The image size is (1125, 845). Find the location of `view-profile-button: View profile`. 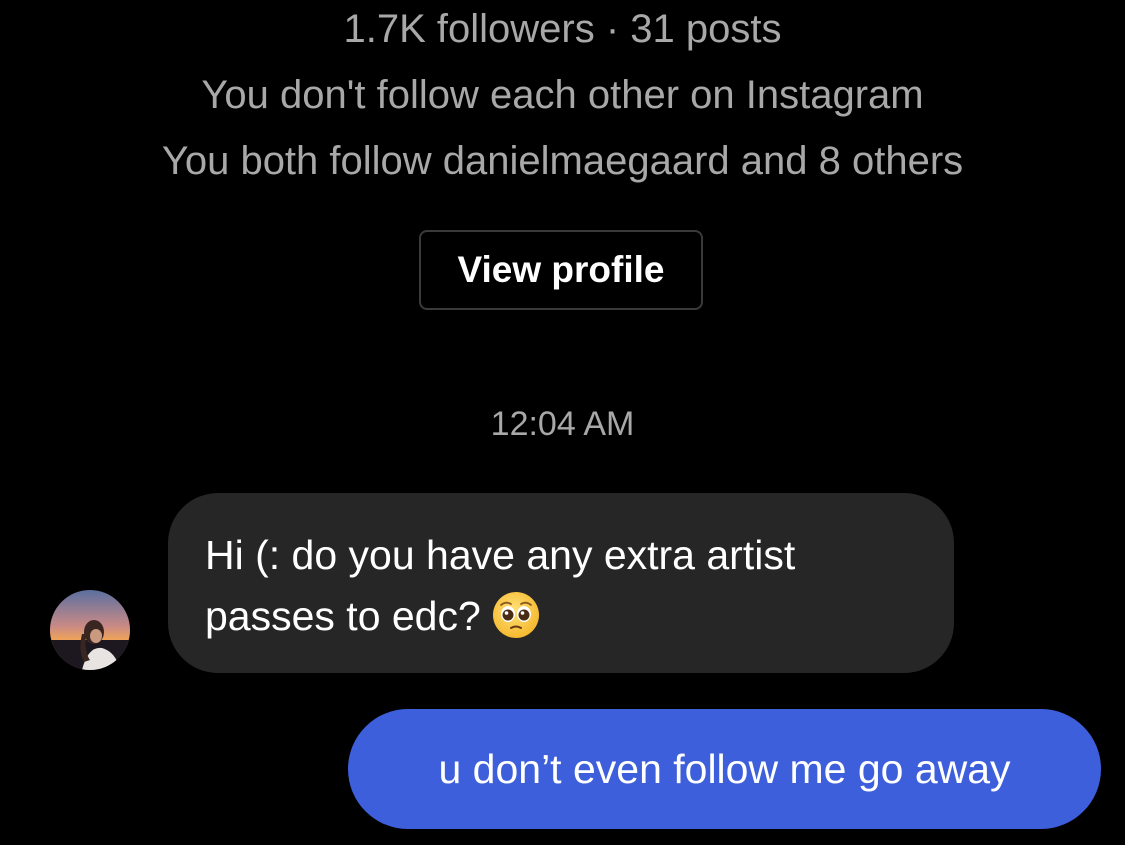

view-profile-button: View profile is located at coordinates (561, 270).